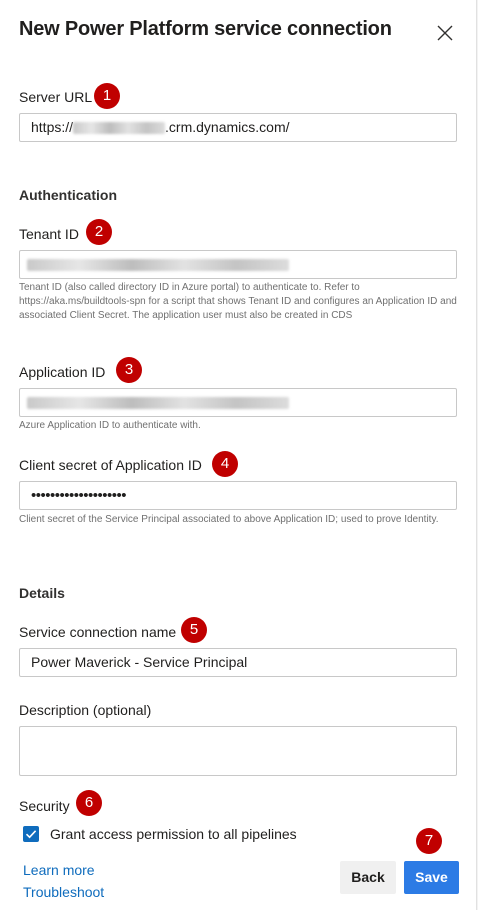 Image resolution: width=478 pixels, height=910 pixels. What do you see at coordinates (62, 372) in the screenshot?
I see `application-id-label: Application ID` at bounding box center [62, 372].